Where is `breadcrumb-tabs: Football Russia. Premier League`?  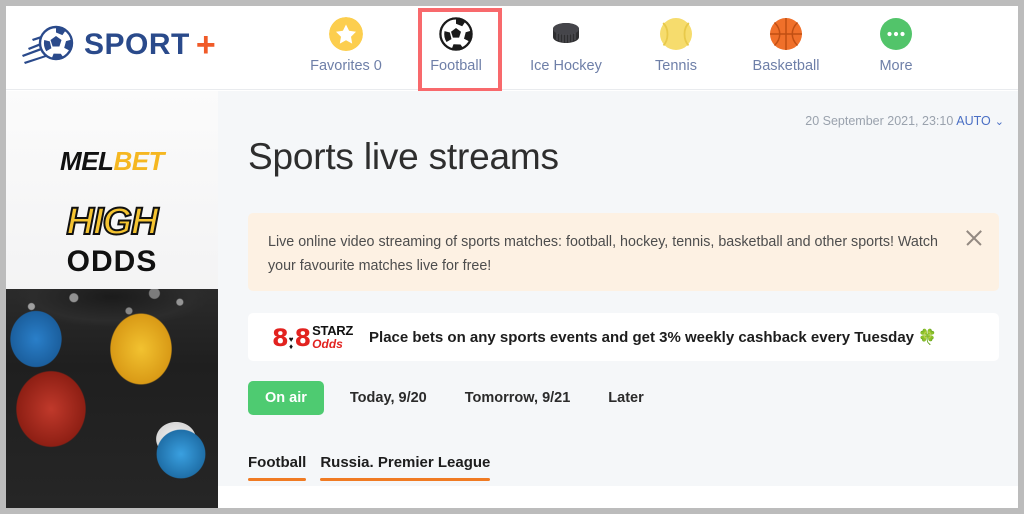 breadcrumb-tabs: Football Russia. Premier League is located at coordinates (376, 467).